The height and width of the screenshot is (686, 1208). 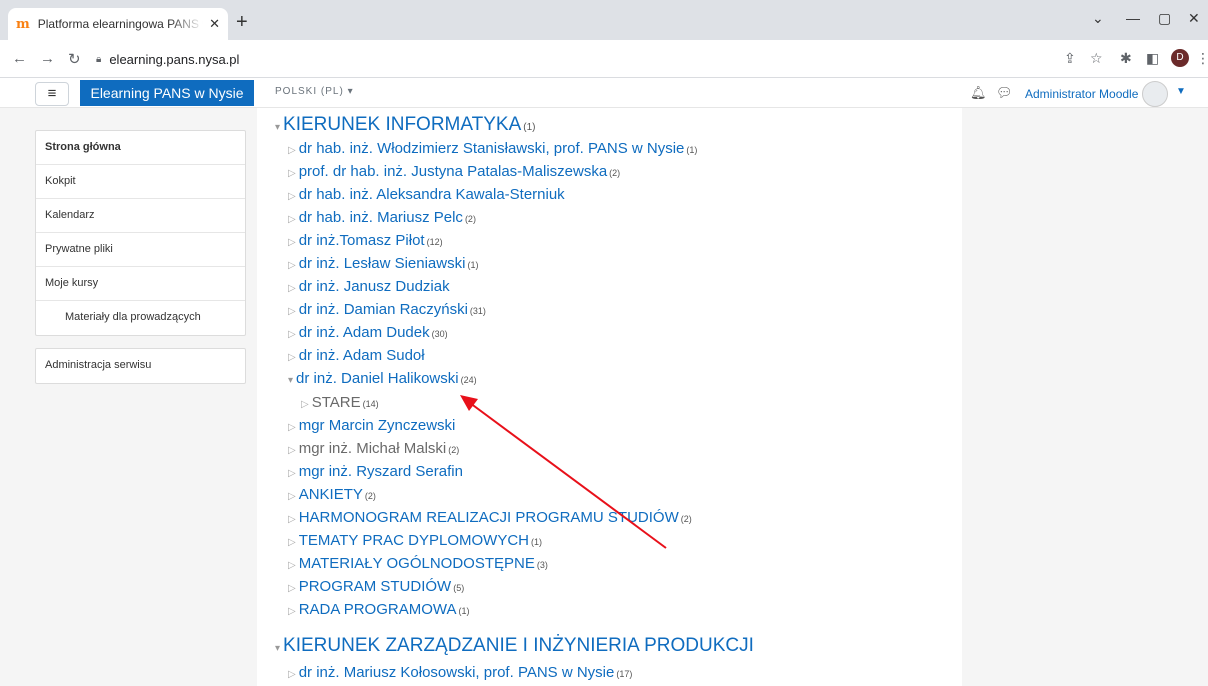 I want to click on category-link: STARE, so click(x=336, y=402).